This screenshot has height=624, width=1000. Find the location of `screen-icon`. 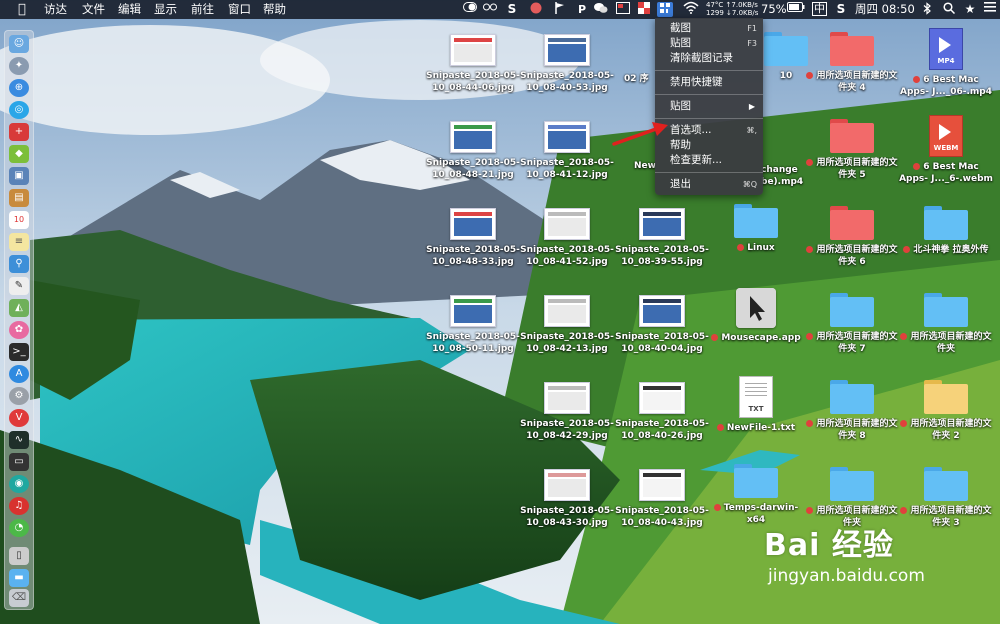

screen-icon is located at coordinates (623, 9).